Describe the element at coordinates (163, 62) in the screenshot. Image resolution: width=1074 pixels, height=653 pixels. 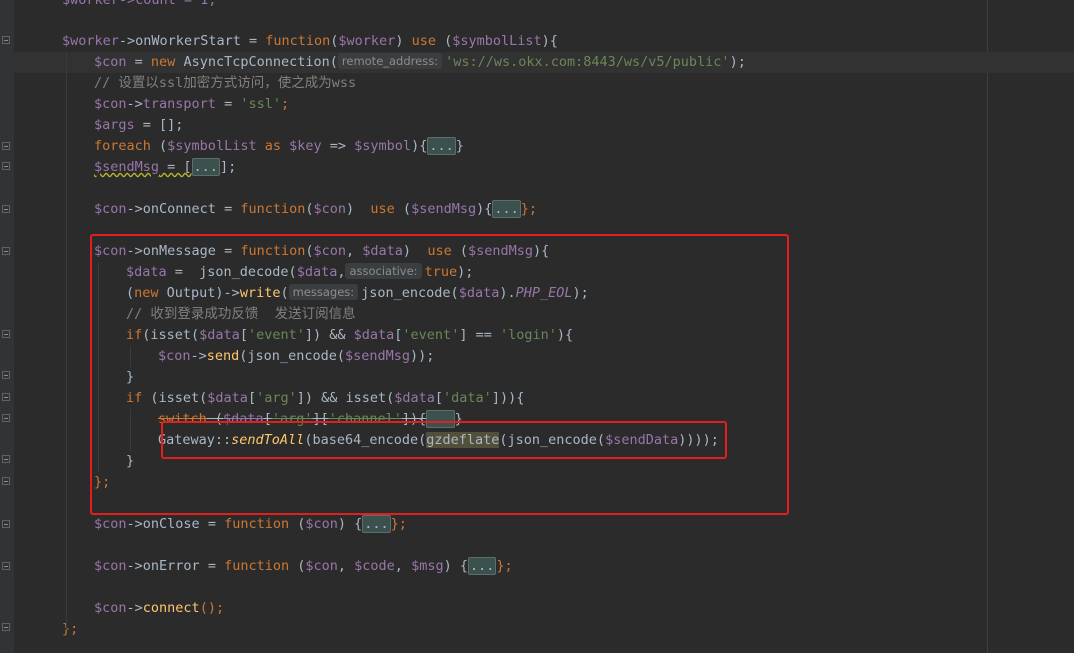
I see `code-token: new` at that location.